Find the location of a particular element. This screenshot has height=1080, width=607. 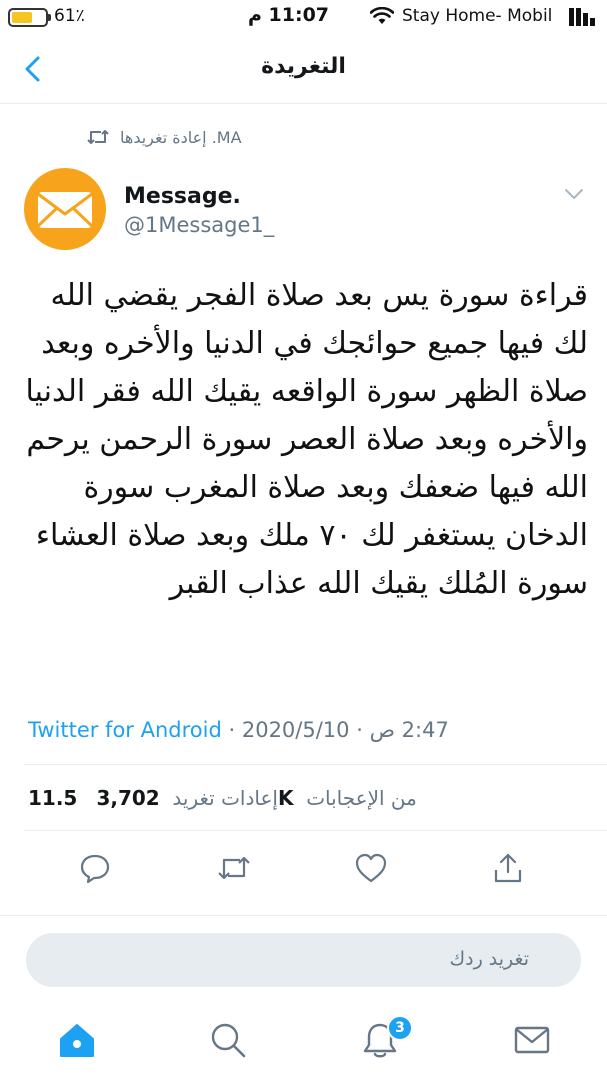

tweet-source: Twitter for Android is located at coordinates (125, 730).